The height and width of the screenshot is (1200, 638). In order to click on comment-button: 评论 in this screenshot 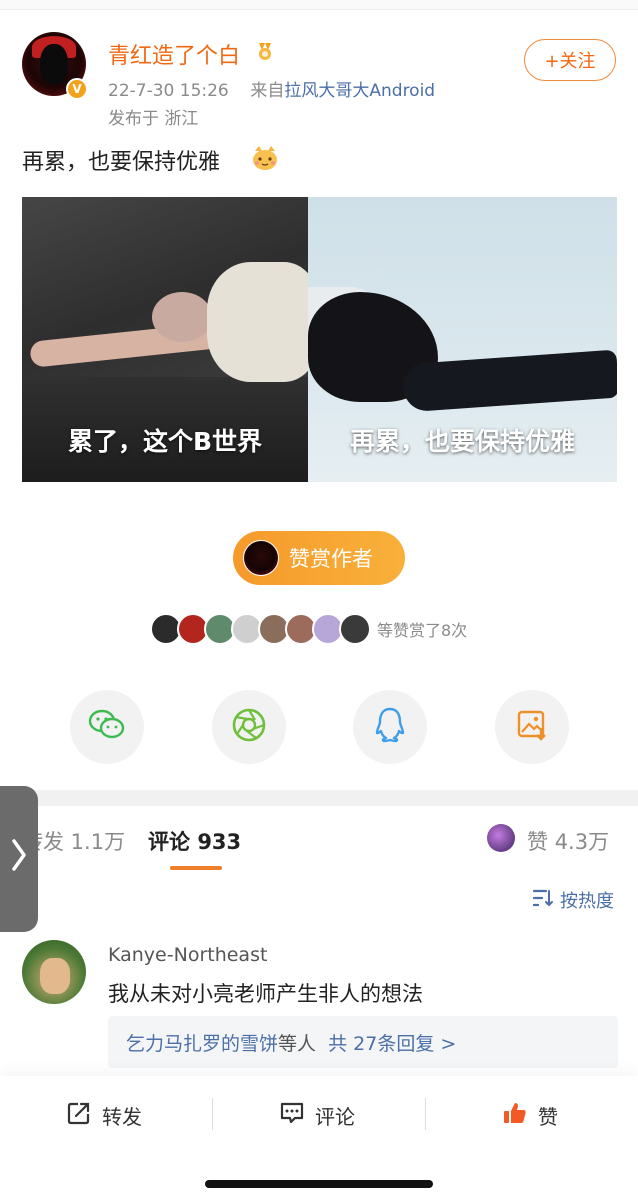, I will do `click(317, 1115)`.